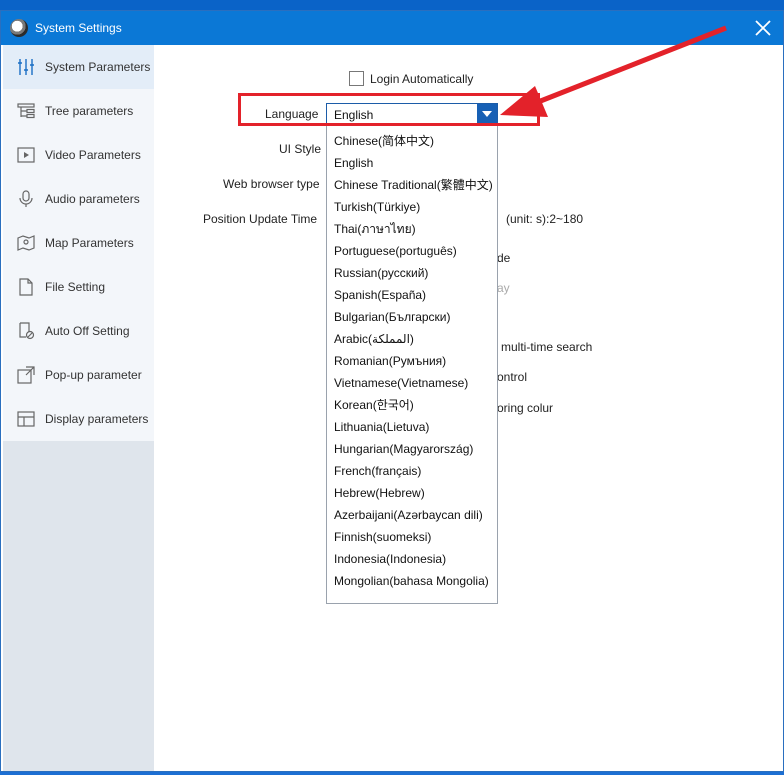  I want to click on partial-option-text-1: de, so click(504, 258).